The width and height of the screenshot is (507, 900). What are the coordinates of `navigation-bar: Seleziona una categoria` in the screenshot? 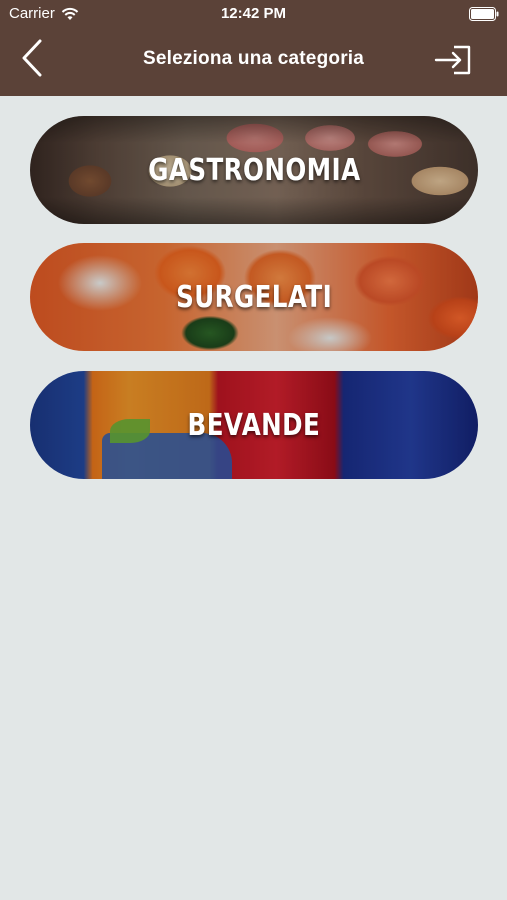 It's located at (253, 62).